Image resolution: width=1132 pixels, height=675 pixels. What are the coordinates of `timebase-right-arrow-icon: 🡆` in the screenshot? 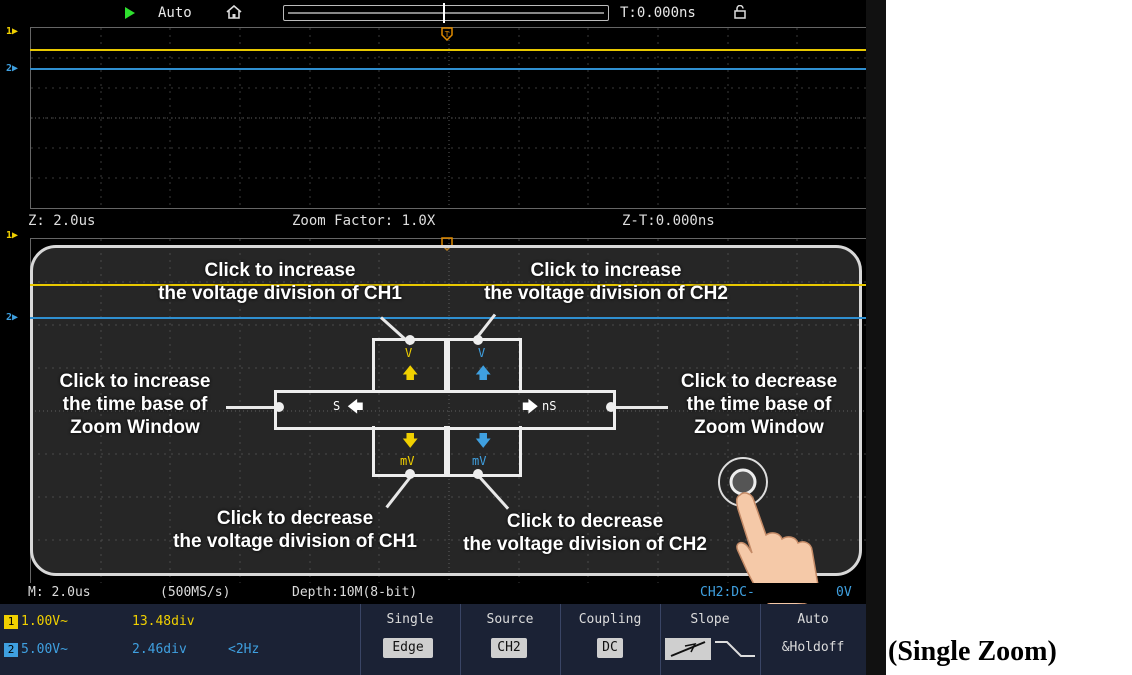 It's located at (530, 409).